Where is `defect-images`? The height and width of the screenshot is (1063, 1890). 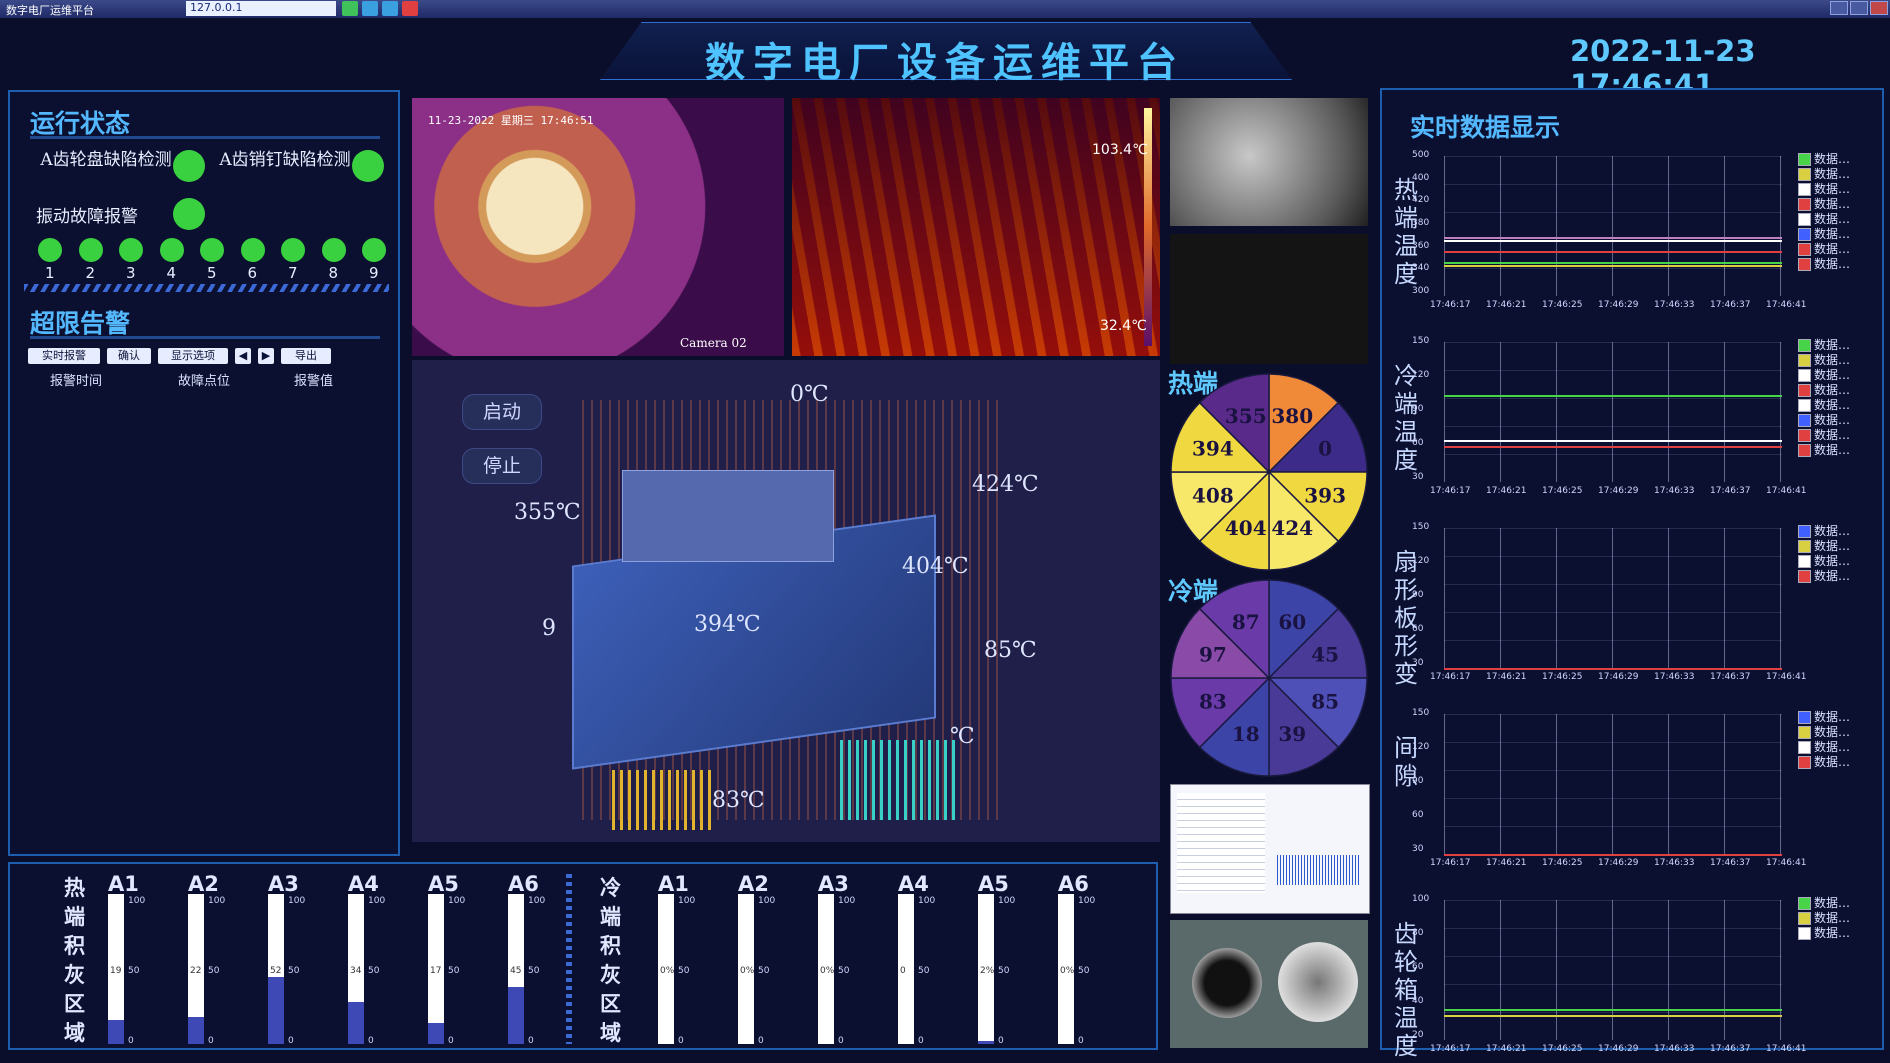 defect-images is located at coordinates (1269, 984).